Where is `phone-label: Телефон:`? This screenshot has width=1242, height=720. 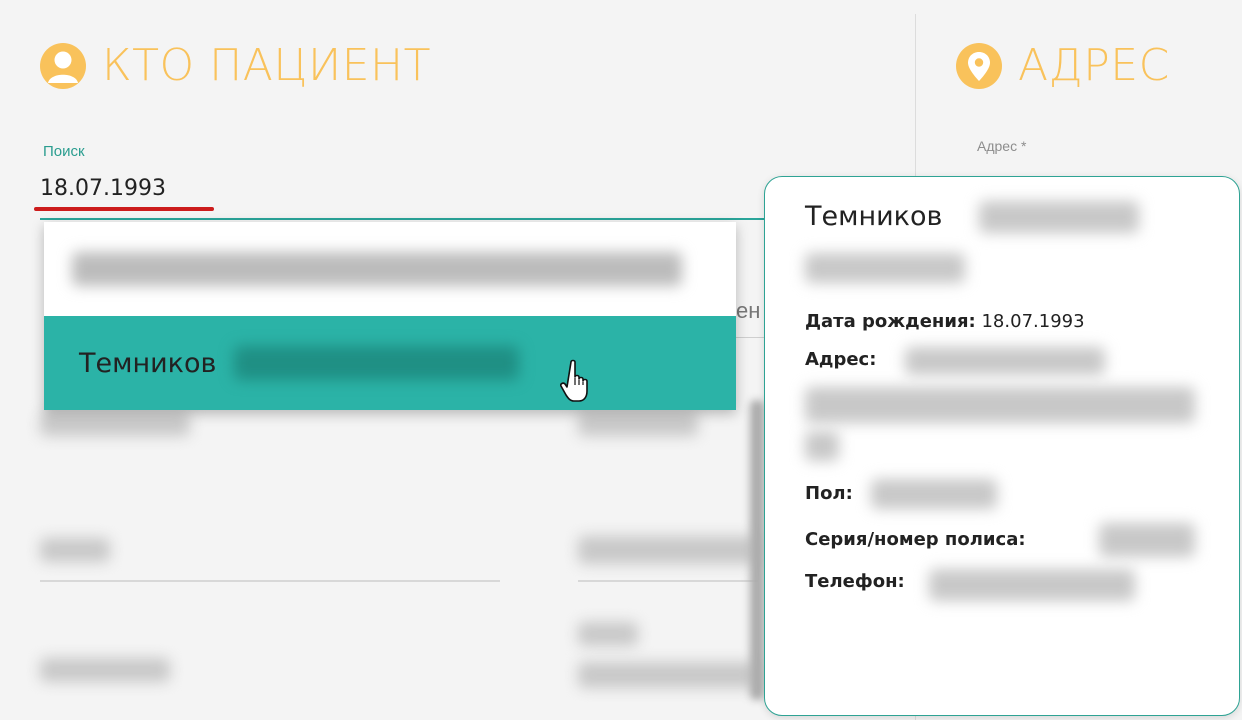 phone-label: Телефон: is located at coordinates (855, 581).